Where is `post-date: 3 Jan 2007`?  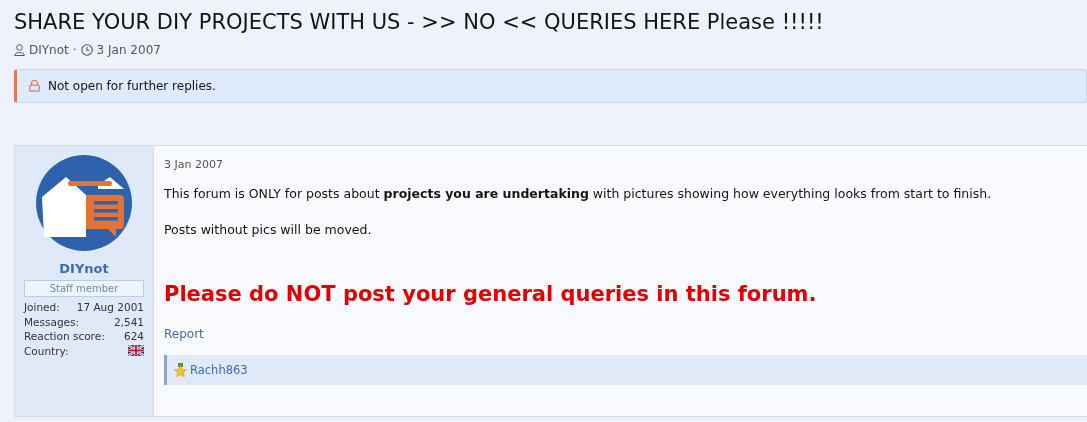
post-date: 3 Jan 2007 is located at coordinates (625, 164).